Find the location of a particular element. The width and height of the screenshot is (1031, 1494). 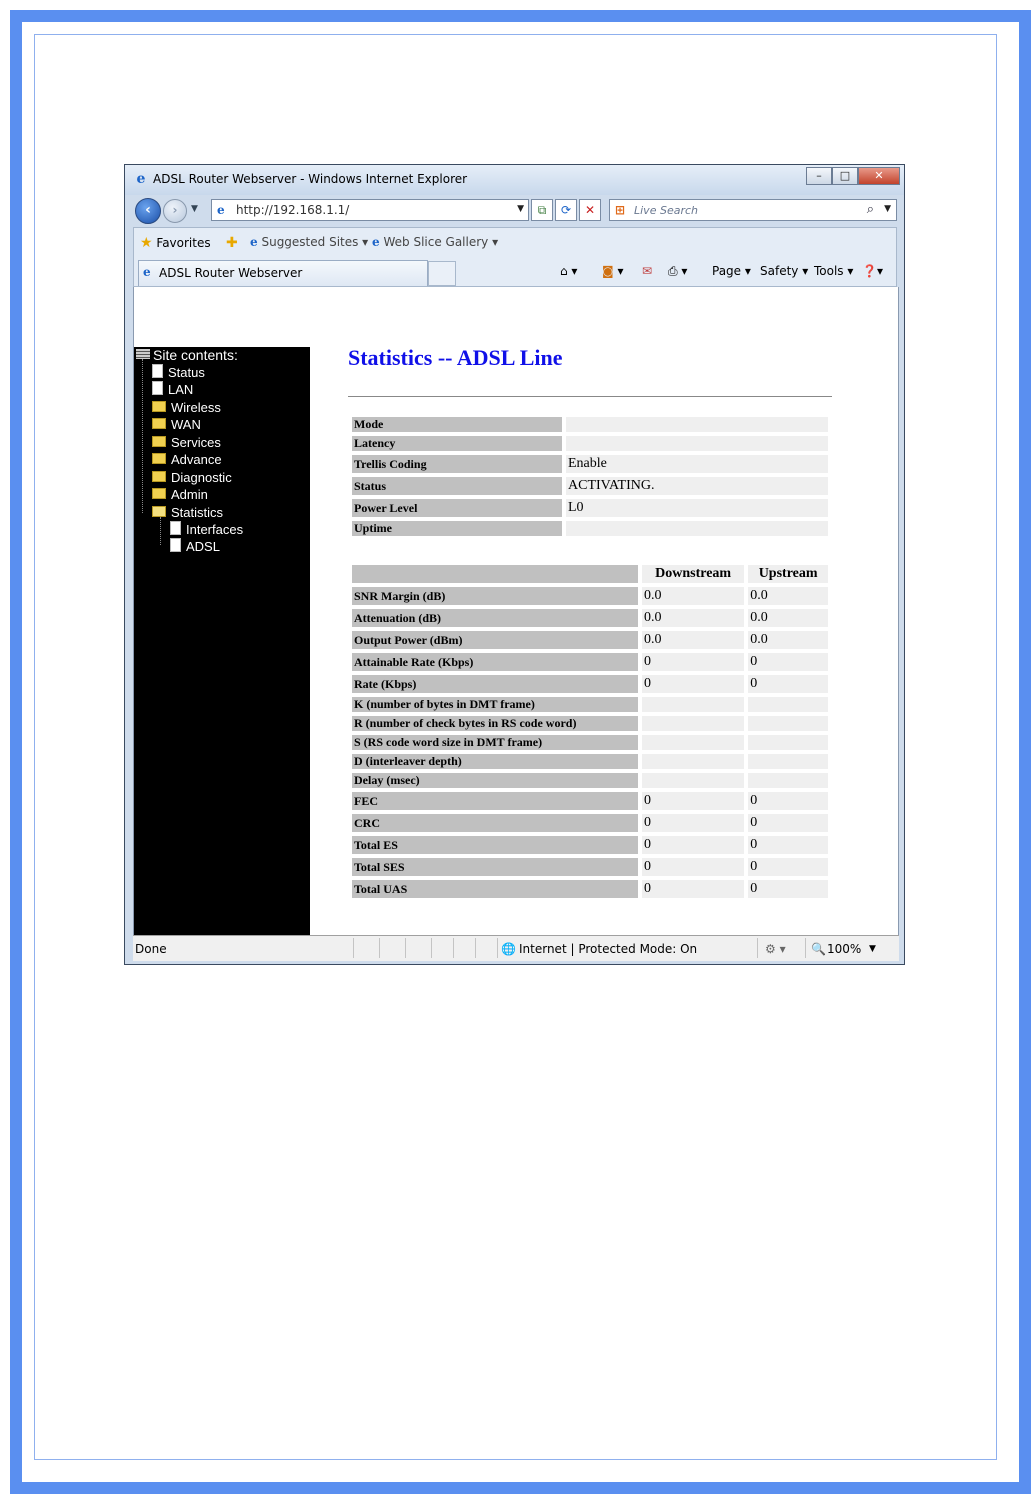

sidebar-item-wan: WAN is located at coordinates (176, 424).